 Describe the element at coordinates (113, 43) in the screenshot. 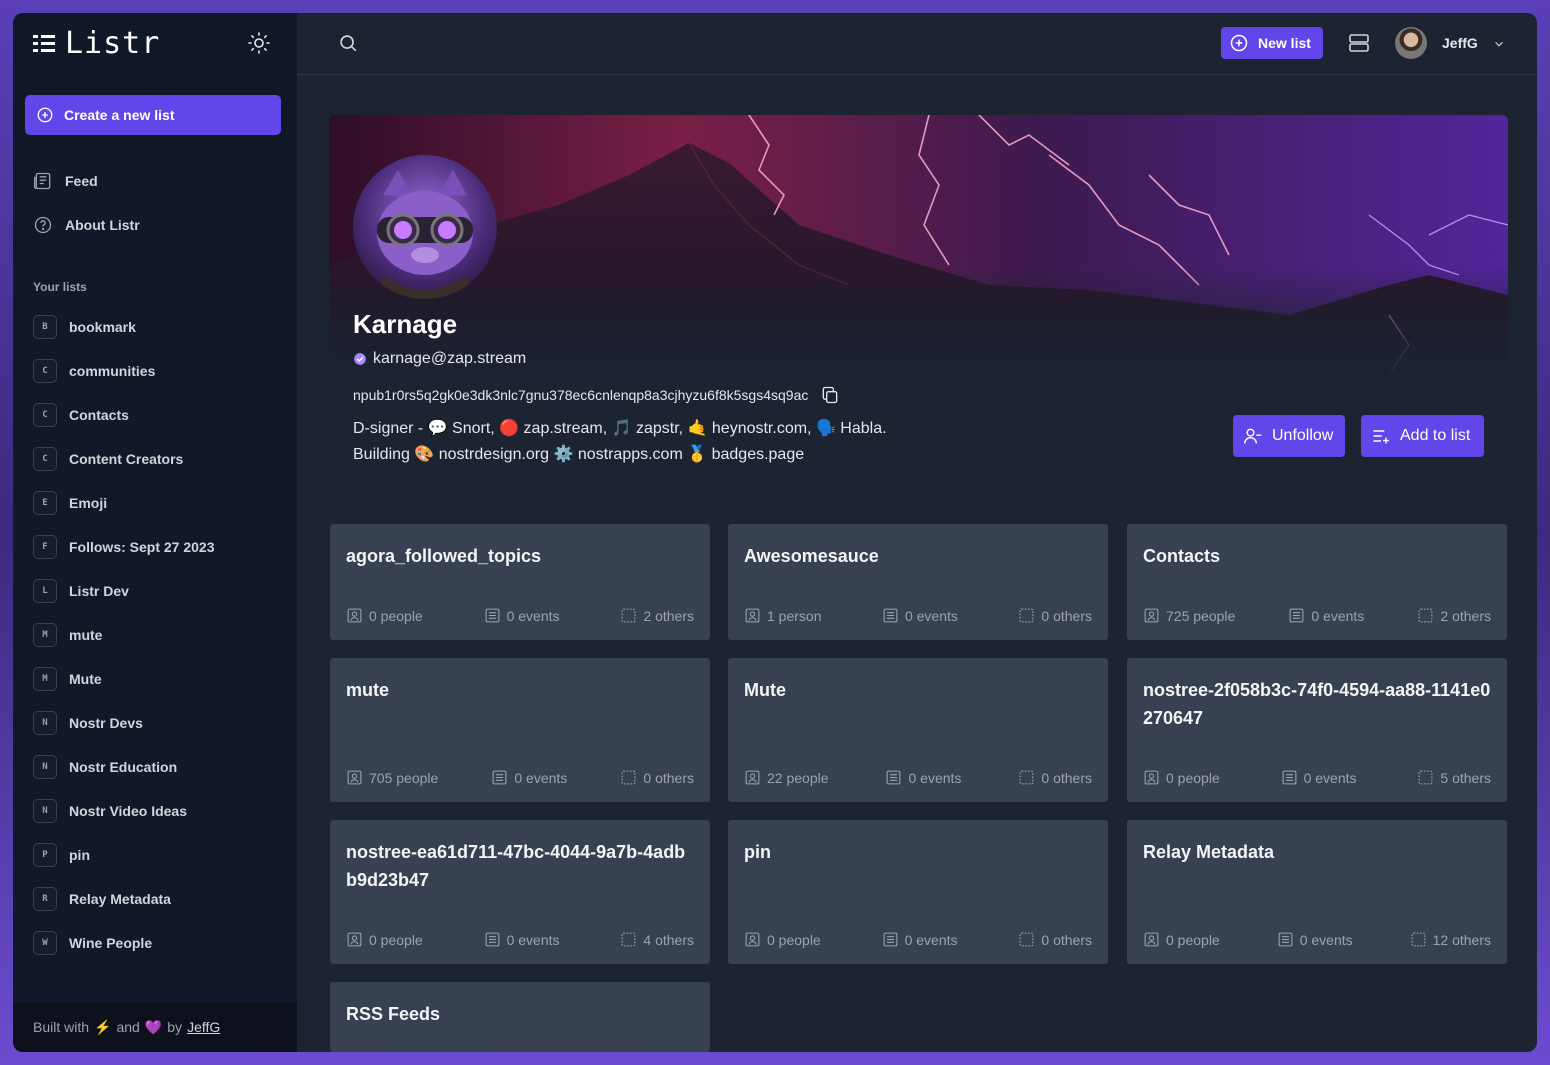

I see `app-name: Listr` at that location.